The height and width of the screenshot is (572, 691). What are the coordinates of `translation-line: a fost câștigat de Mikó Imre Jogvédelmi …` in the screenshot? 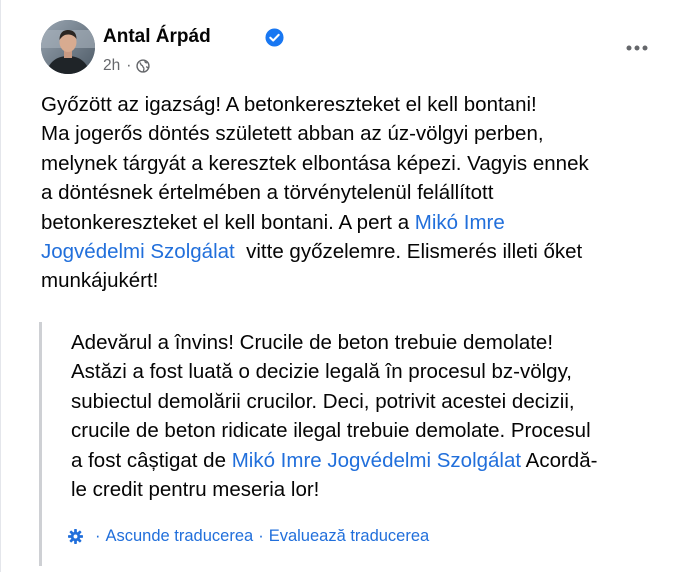 It's located at (371, 460).